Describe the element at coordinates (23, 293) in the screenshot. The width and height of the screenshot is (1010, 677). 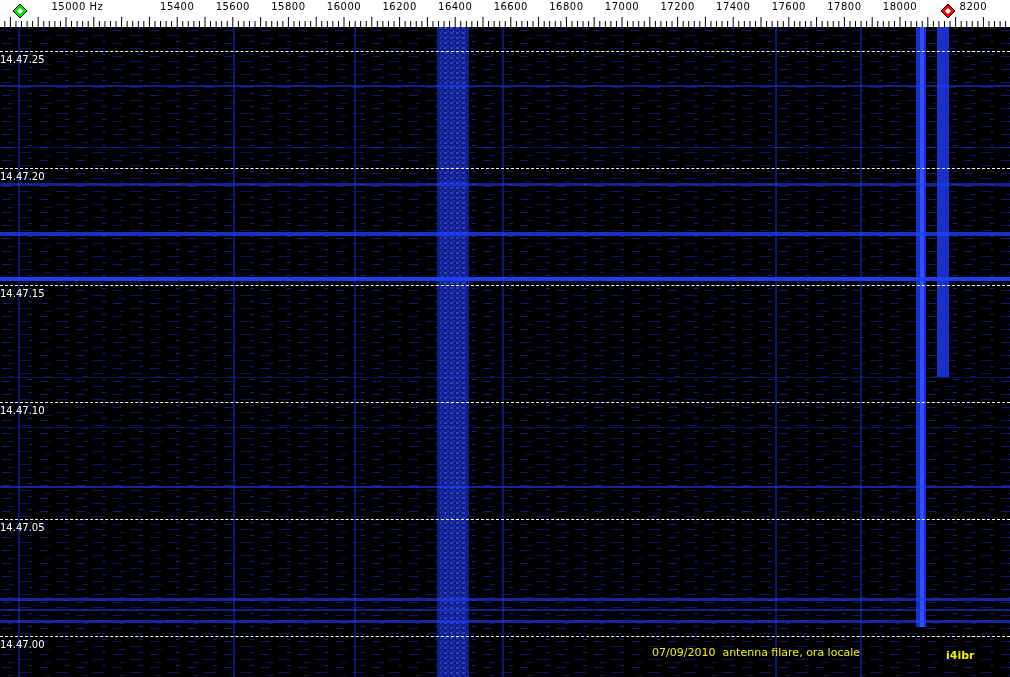
I see `time-label: 14.47.15` at that location.